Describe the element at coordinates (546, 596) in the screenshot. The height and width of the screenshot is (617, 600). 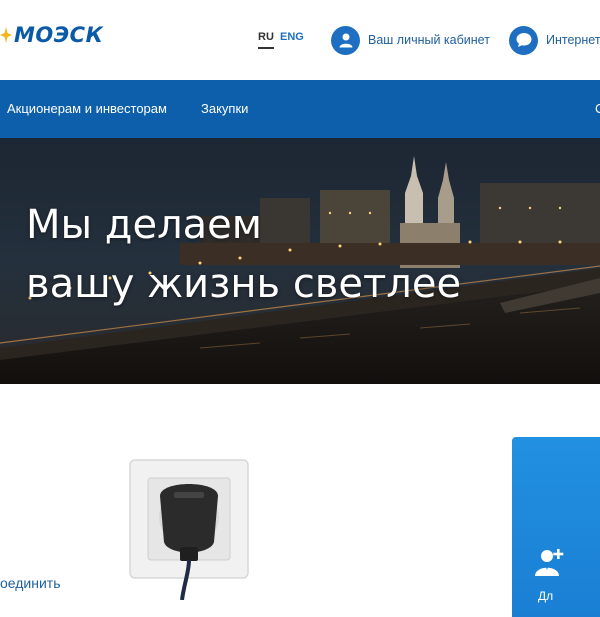
I see `new-client-card-label: Дл` at that location.